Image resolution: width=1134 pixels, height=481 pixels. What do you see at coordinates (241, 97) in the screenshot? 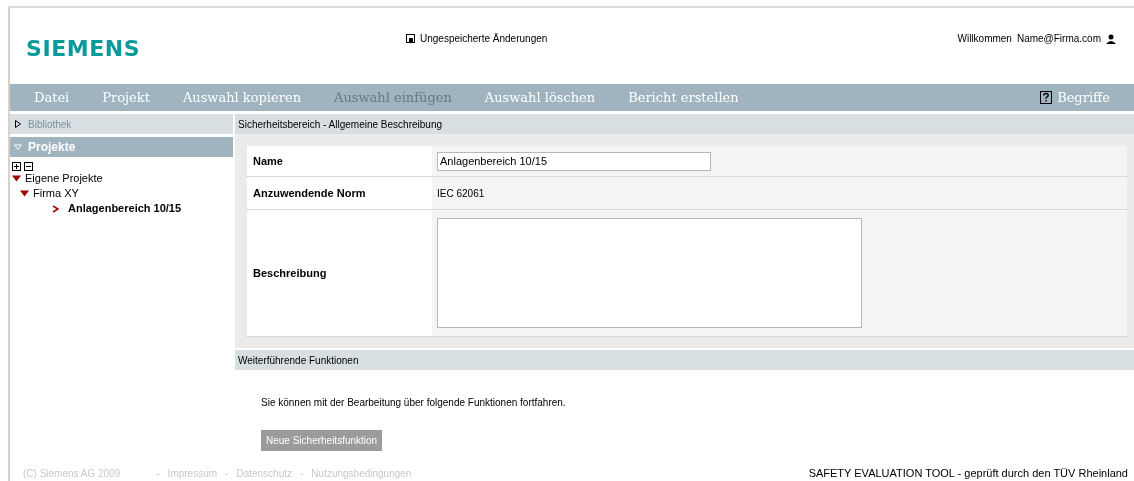
I see `menu-item: Auswahl kopieren` at bounding box center [241, 97].